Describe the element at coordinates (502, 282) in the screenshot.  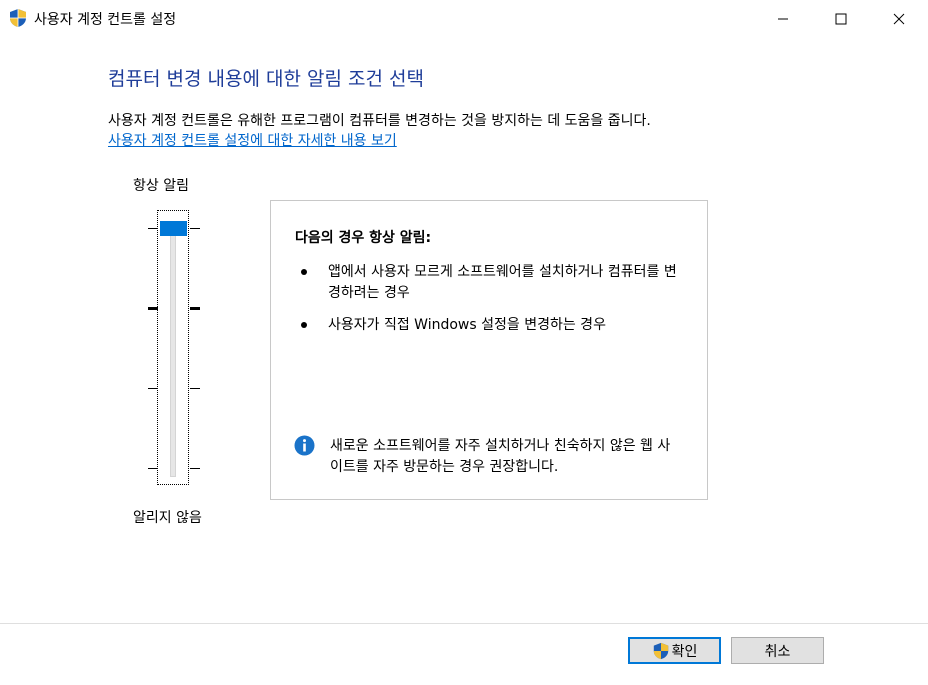
I see `bullet-item: 앱에서 사용자 모르게 소프트웨어를 설치하거나 컴퓨터를 변경하려는 경우` at that location.